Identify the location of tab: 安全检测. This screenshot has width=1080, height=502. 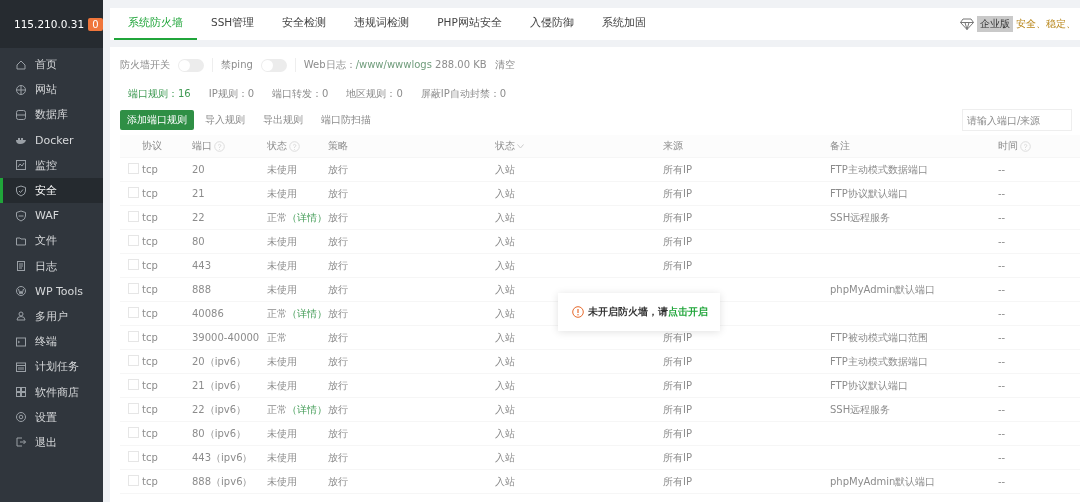
(304, 24).